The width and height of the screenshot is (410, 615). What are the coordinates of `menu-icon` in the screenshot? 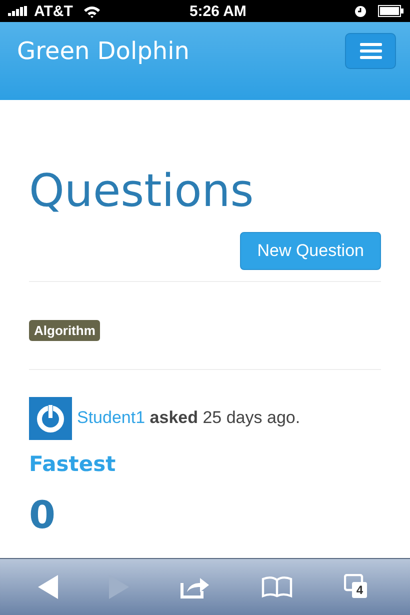 It's located at (371, 51).